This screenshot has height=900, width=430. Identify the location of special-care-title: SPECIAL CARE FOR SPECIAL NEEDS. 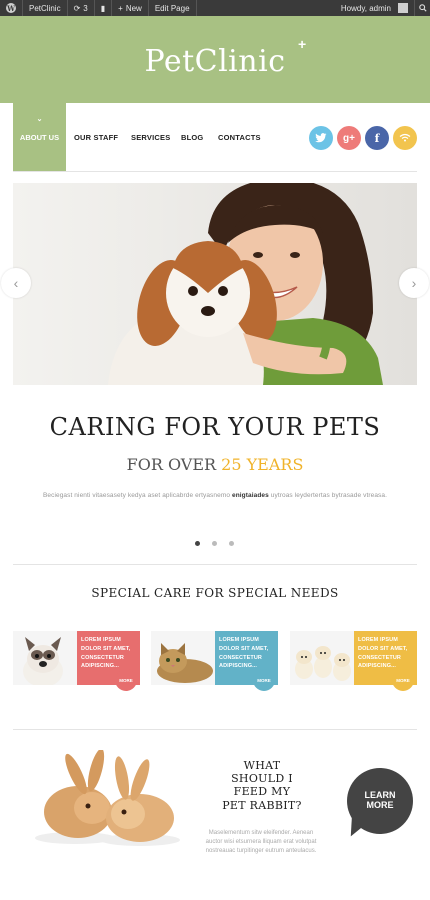
(215, 593).